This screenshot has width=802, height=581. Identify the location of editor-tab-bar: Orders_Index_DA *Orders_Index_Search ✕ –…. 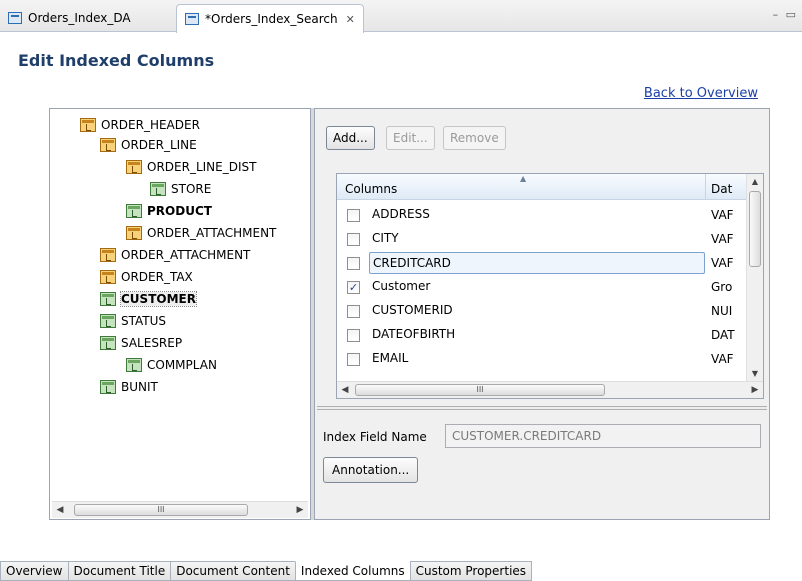
(401, 16).